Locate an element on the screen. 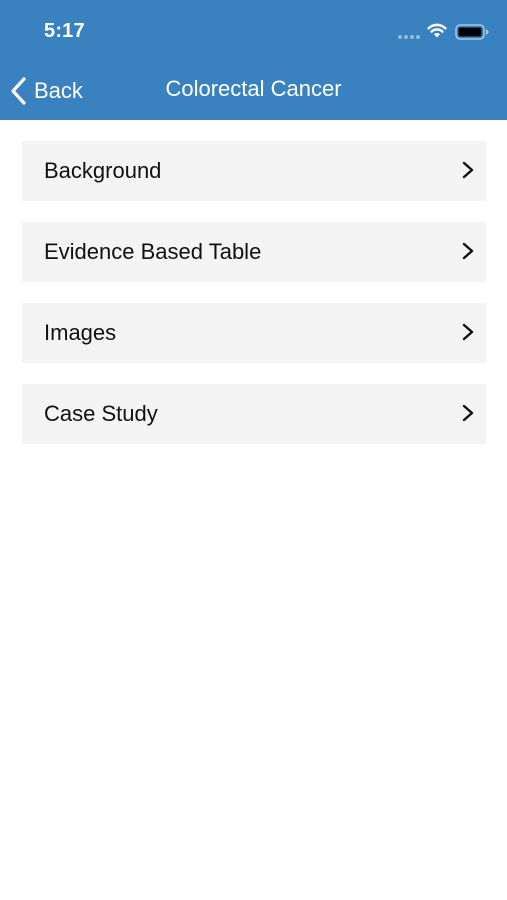 This screenshot has height=900, width=507. wifi-icon is located at coordinates (437, 30).